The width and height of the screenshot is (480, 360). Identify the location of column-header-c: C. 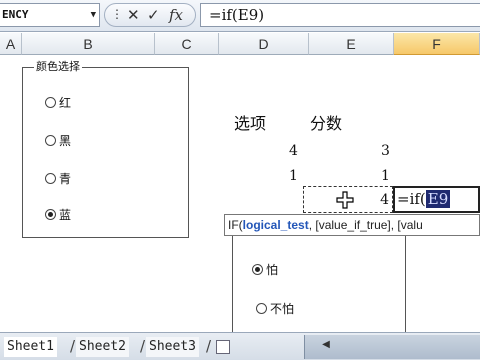
(187, 44).